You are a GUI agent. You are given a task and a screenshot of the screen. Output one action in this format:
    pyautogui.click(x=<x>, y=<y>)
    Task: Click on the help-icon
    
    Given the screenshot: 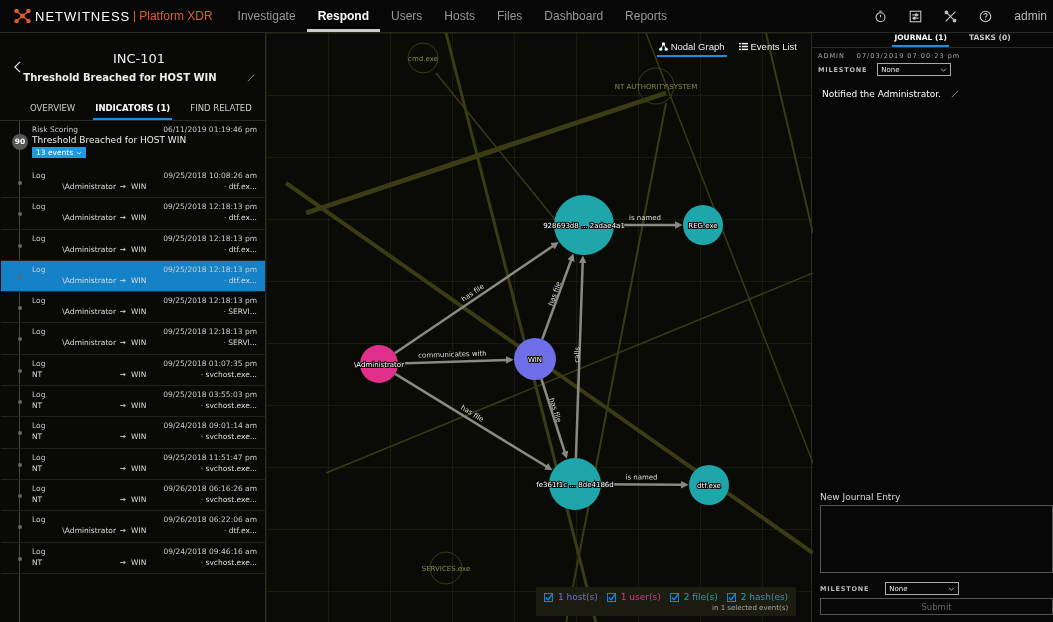 What is the action you would take?
    pyautogui.click(x=986, y=16)
    